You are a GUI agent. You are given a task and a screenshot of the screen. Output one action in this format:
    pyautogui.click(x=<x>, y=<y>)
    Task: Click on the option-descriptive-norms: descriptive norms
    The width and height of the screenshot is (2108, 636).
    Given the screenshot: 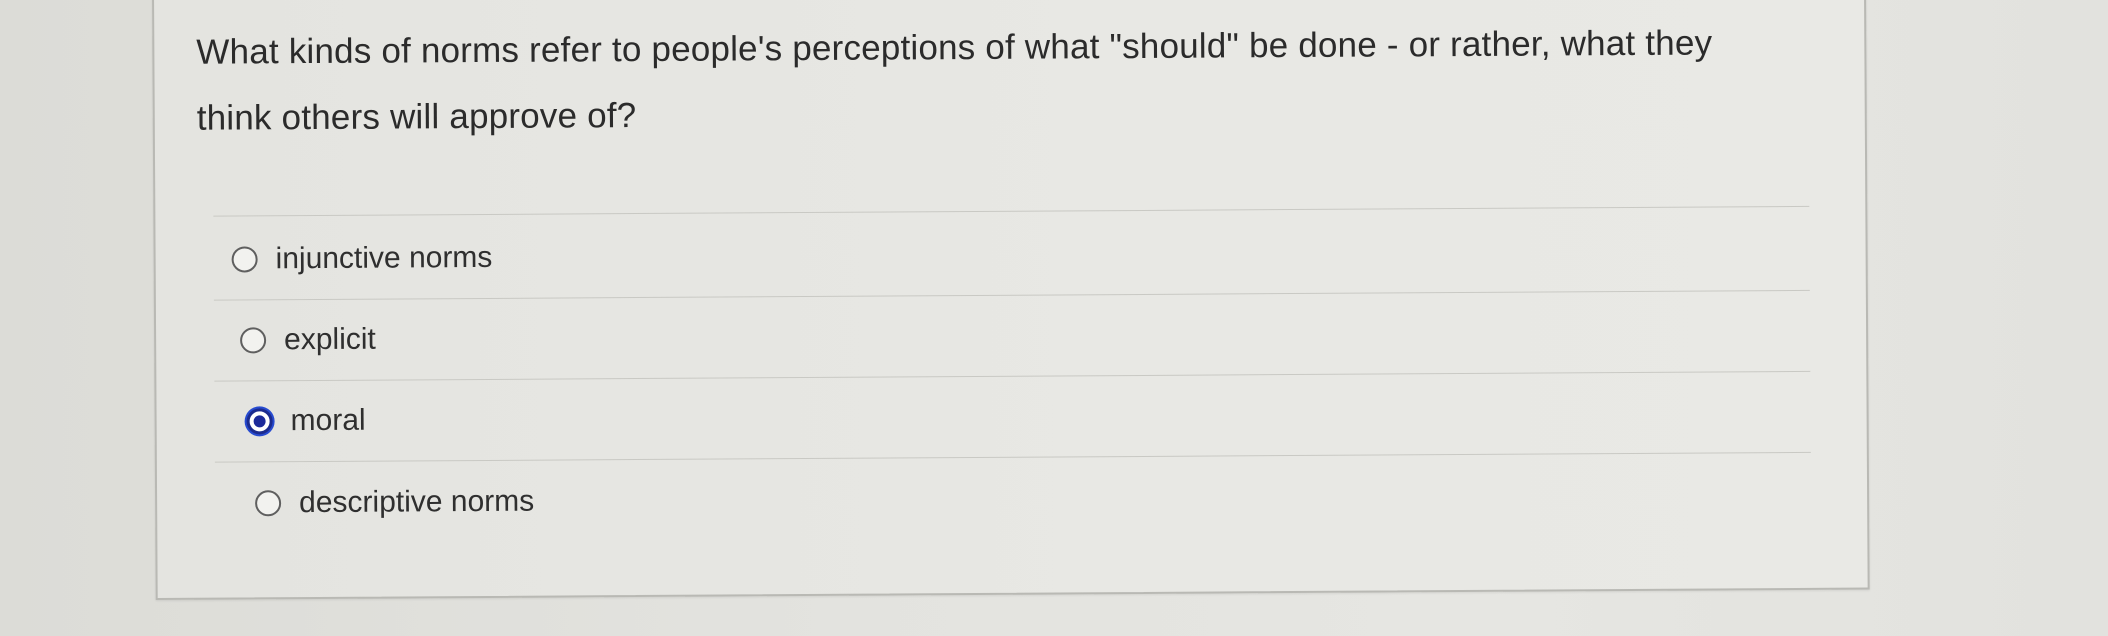 What is the action you would take?
    pyautogui.click(x=1013, y=498)
    